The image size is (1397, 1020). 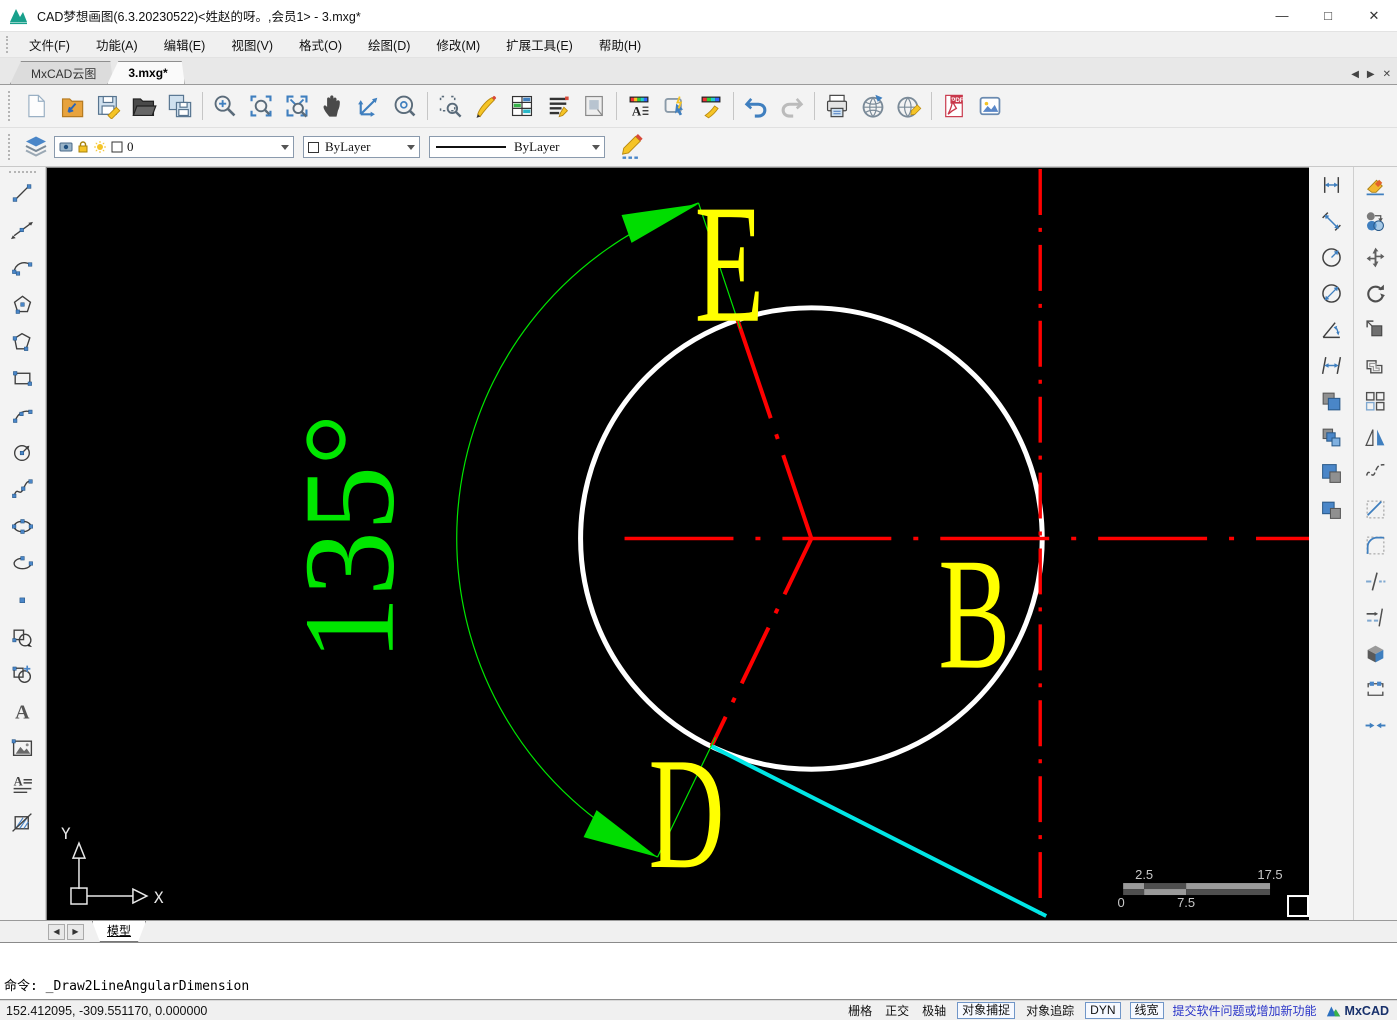 What do you see at coordinates (23, 415) in the screenshot?
I see `draw-arc3p-button` at bounding box center [23, 415].